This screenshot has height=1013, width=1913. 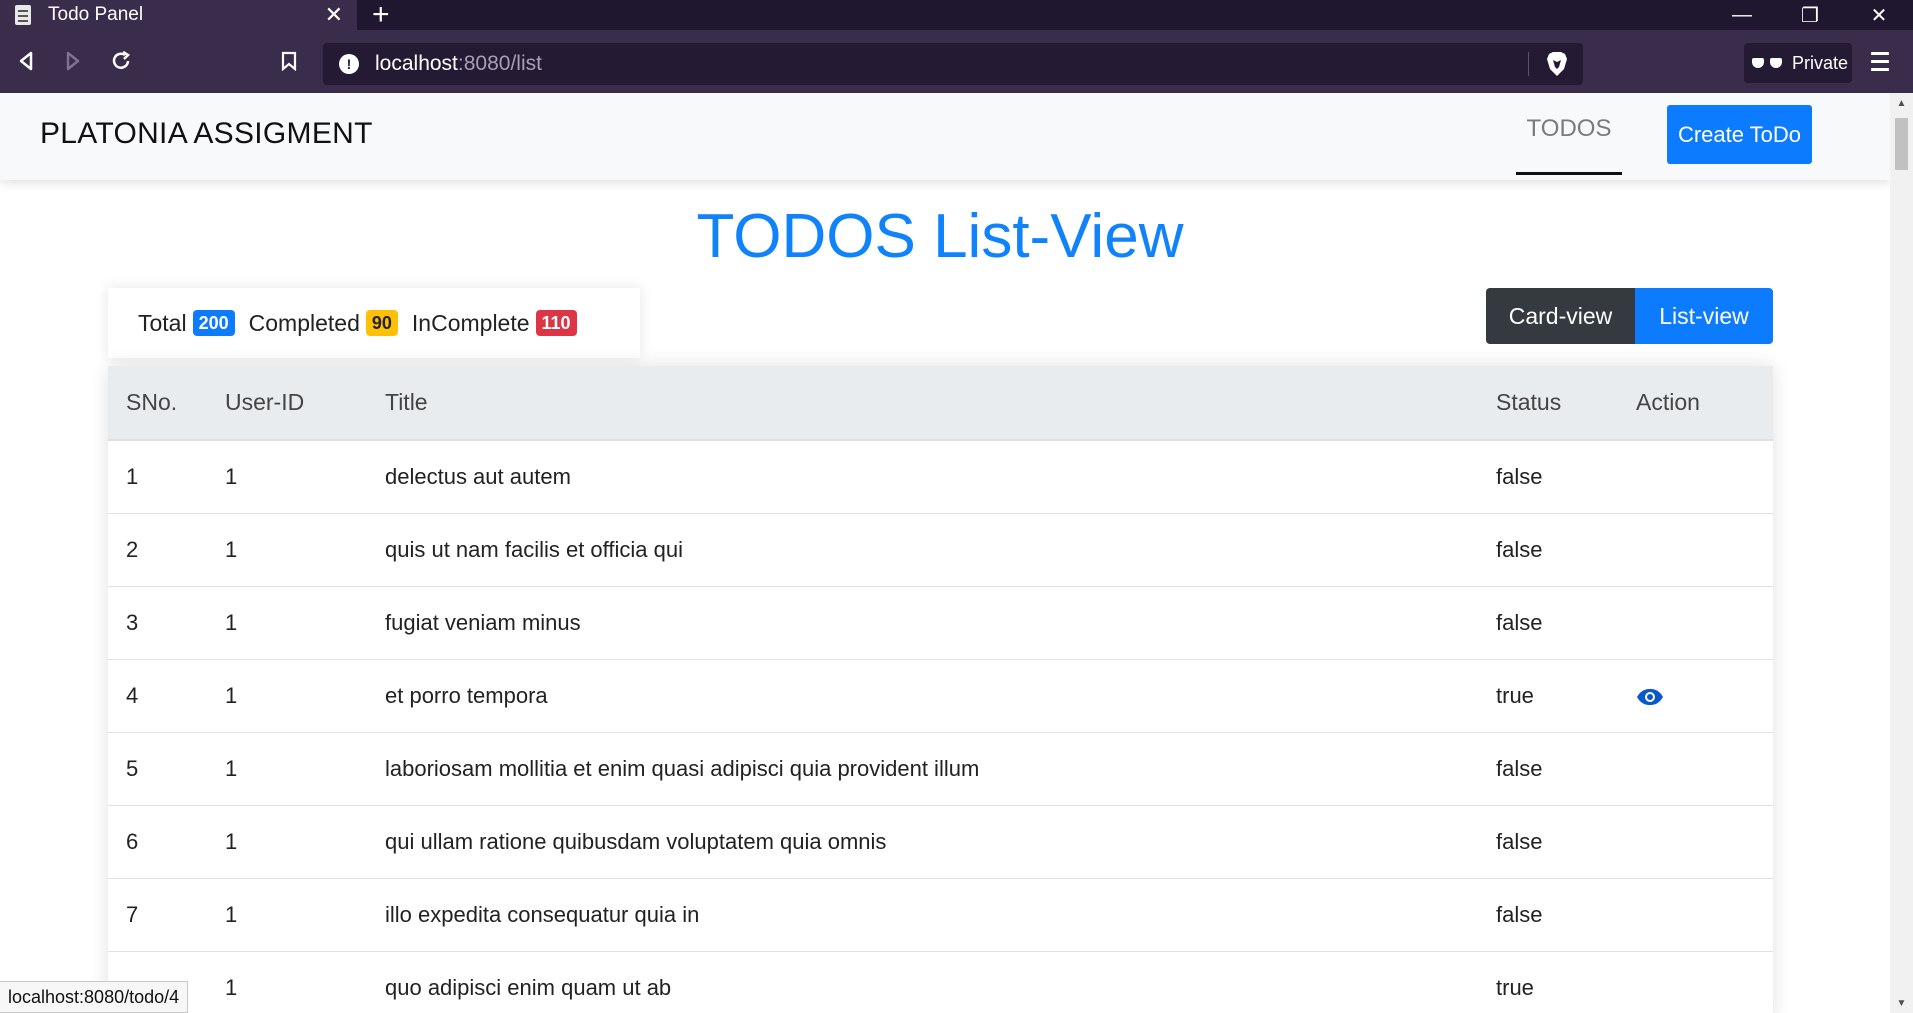 I want to click on header-status: Status, so click(x=1565, y=403).